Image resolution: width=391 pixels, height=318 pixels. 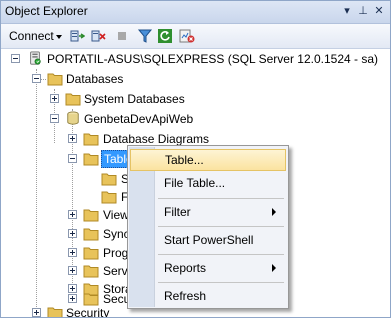 I want to click on context-menu-gutter, so click(x=142, y=227).